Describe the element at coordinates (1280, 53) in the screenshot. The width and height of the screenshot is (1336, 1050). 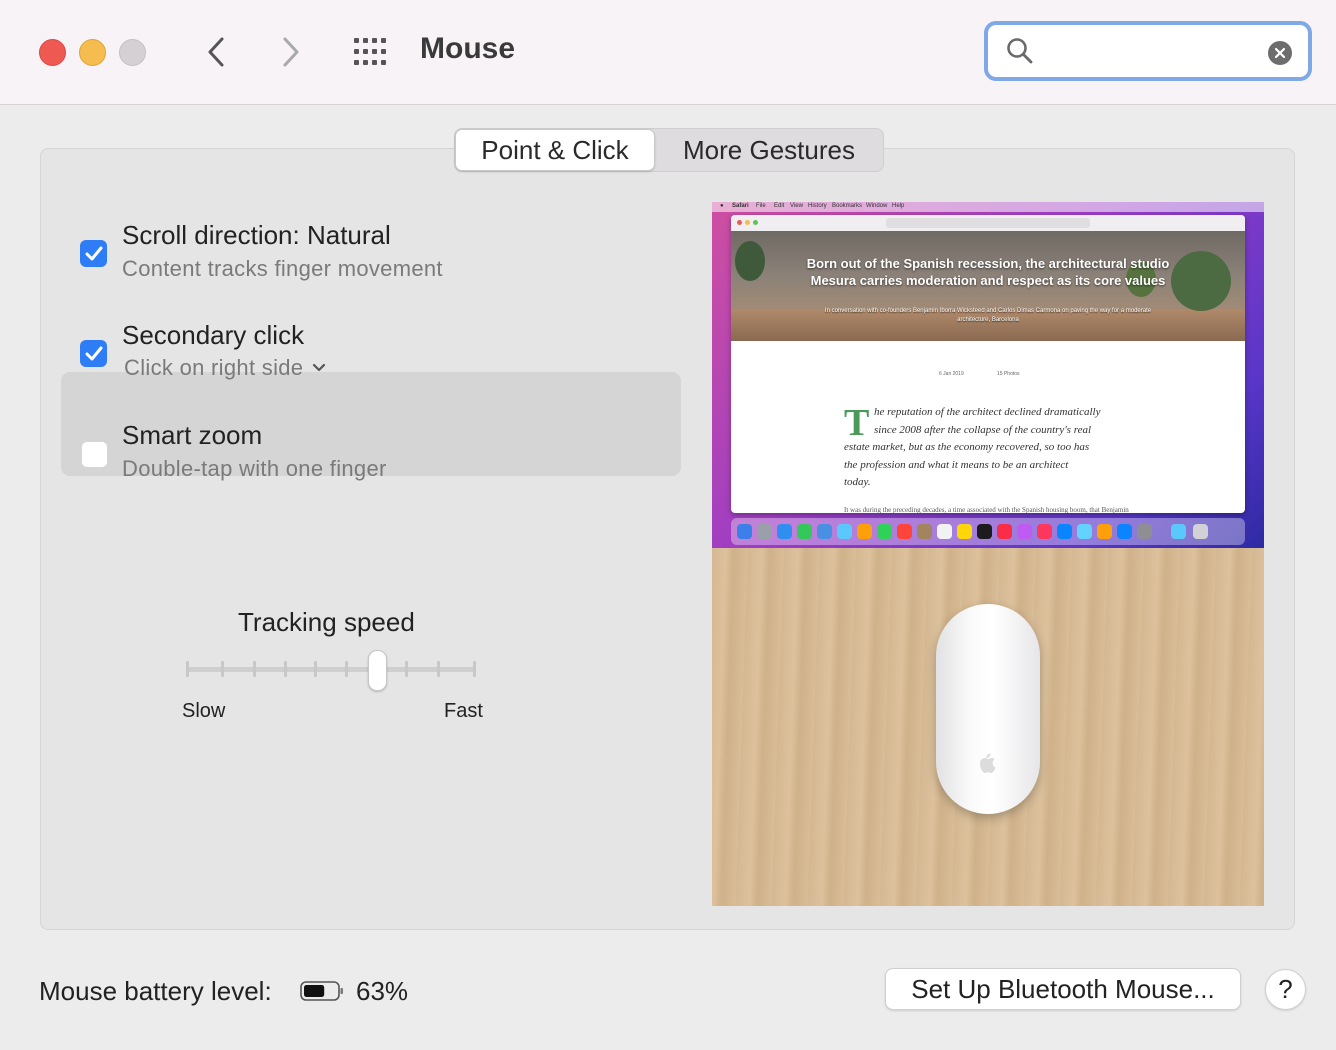
I see `clear-search-icon` at that location.